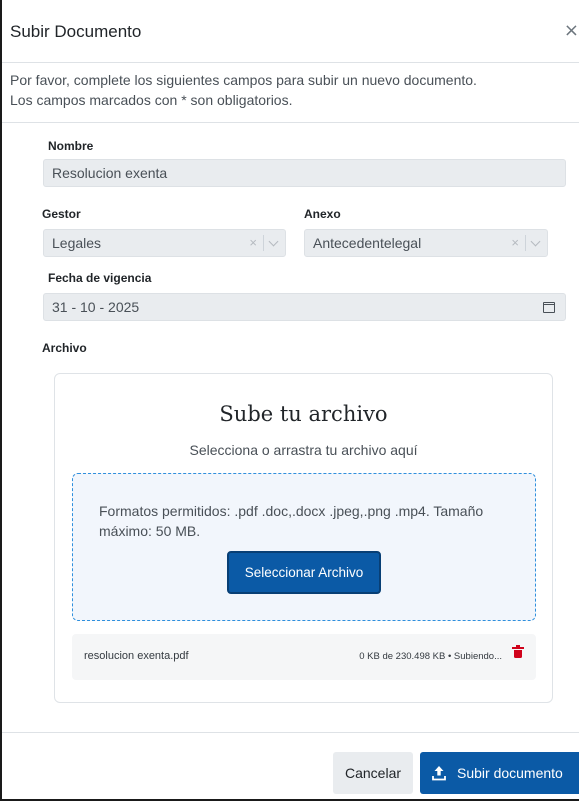 Image resolution: width=579 pixels, height=801 pixels. What do you see at coordinates (61, 214) in the screenshot?
I see `gestor-label: Gestor` at bounding box center [61, 214].